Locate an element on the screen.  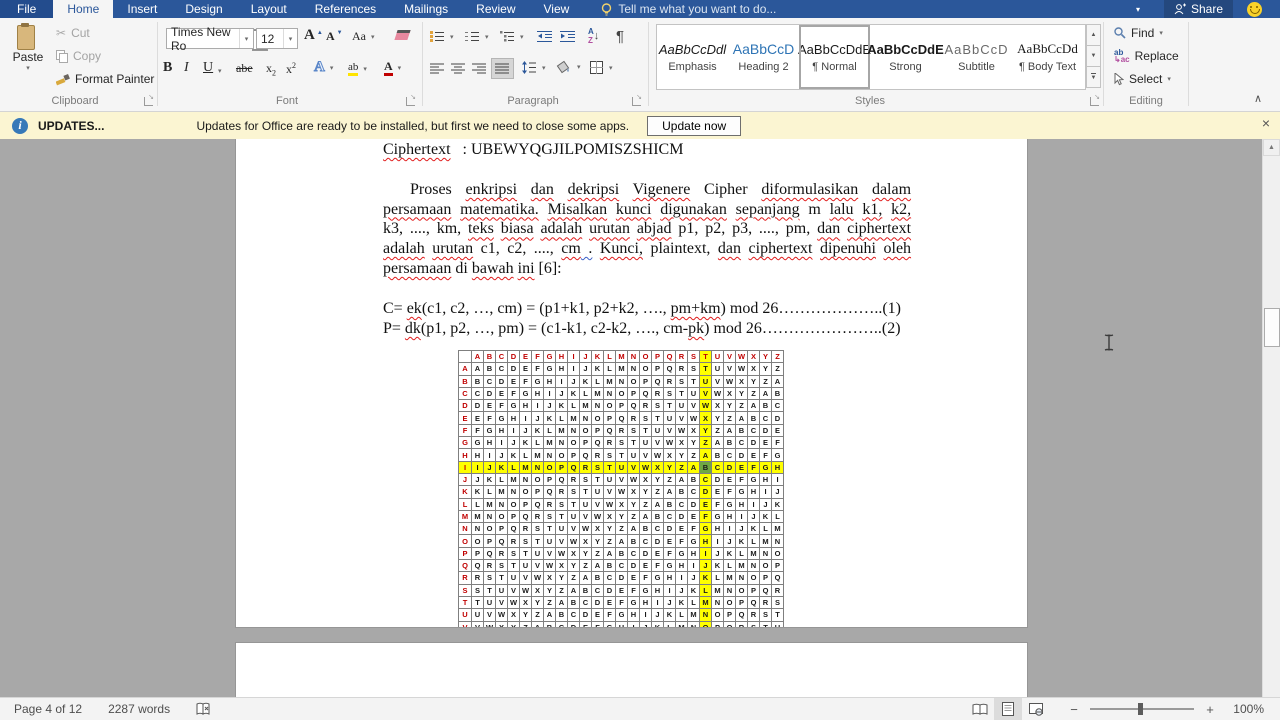
zoom-slider is located at coordinates (1142, 709).